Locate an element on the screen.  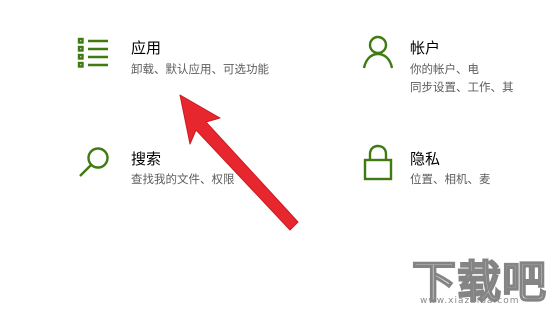
tile-title: 应用 is located at coordinates (146, 48).